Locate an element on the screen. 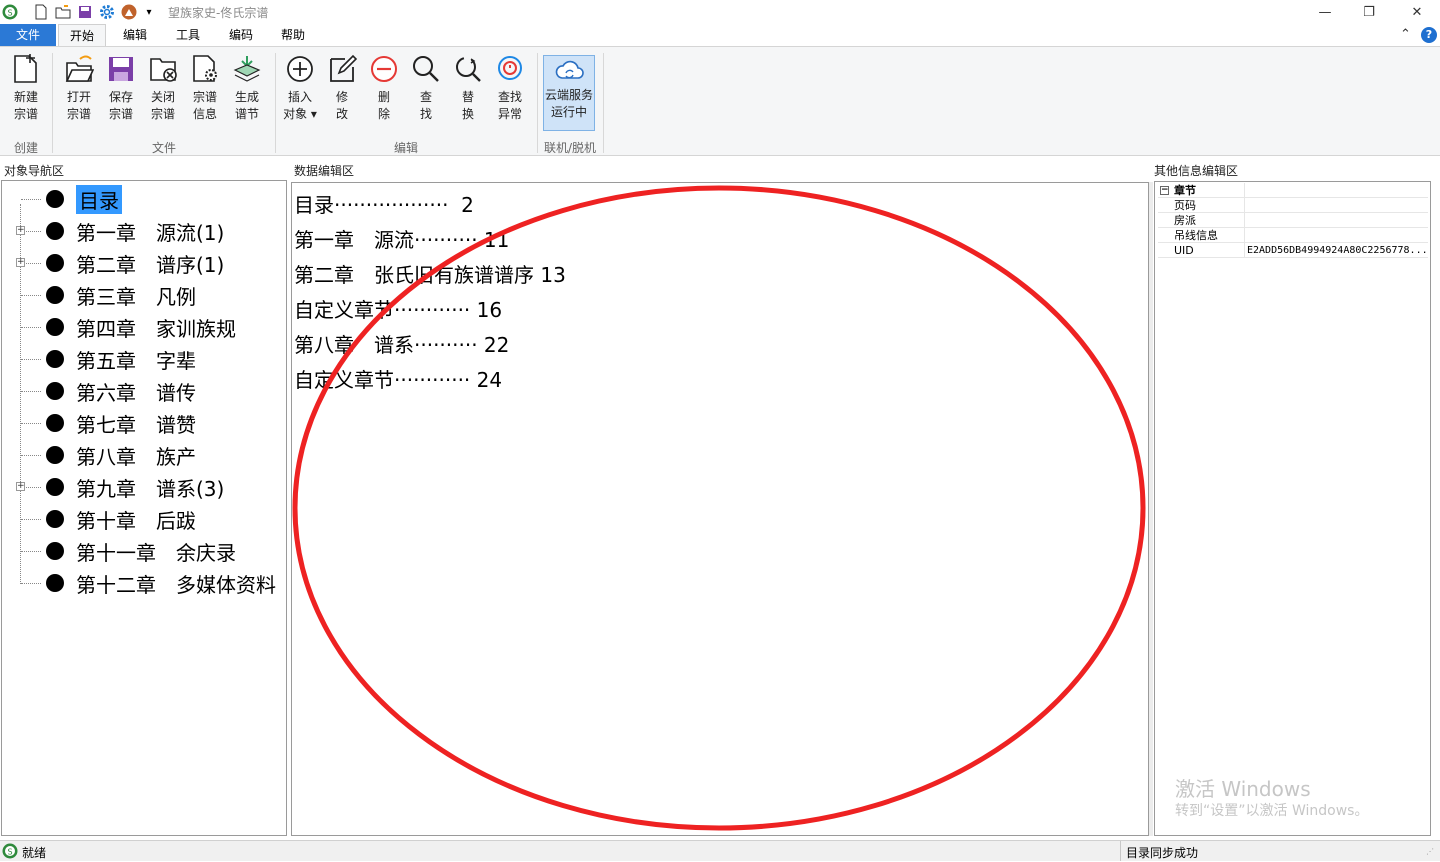  replace-button: 替换 is located at coordinates (468, 94).